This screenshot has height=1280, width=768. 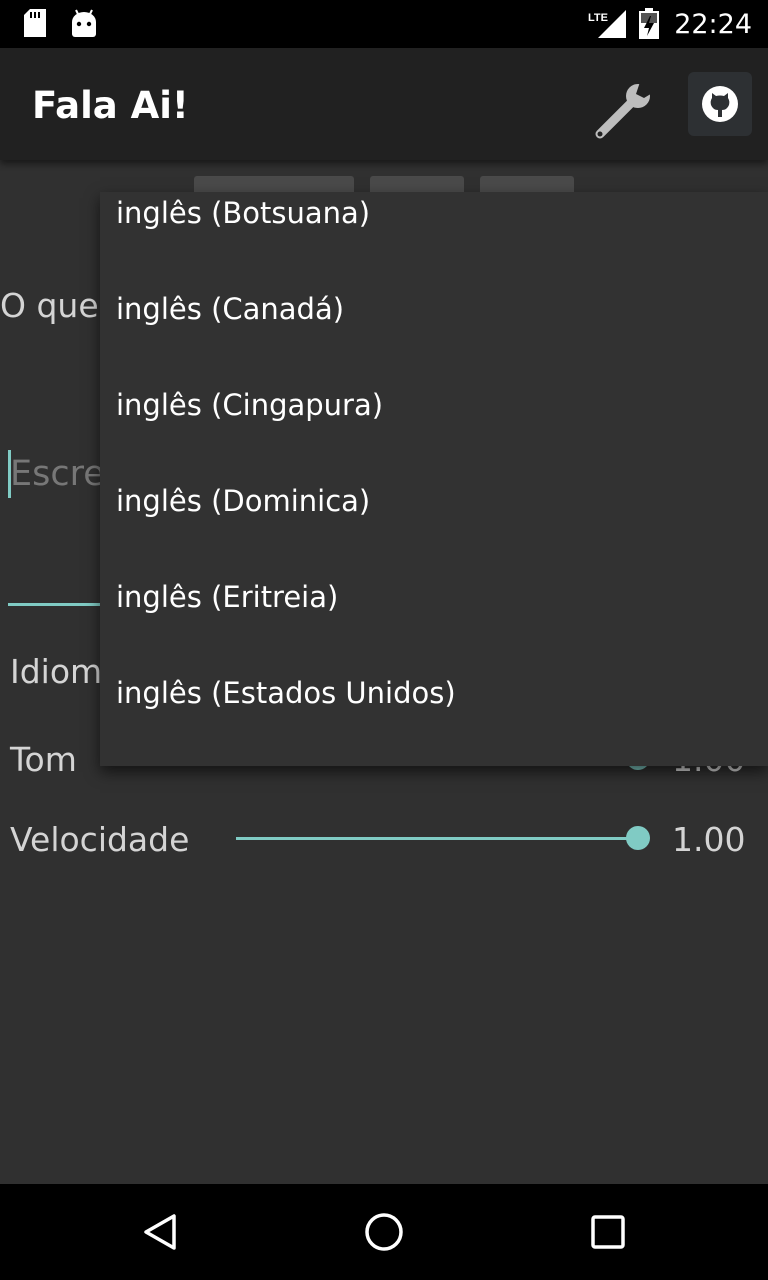 I want to click on recents-icon, so click(x=608, y=1232).